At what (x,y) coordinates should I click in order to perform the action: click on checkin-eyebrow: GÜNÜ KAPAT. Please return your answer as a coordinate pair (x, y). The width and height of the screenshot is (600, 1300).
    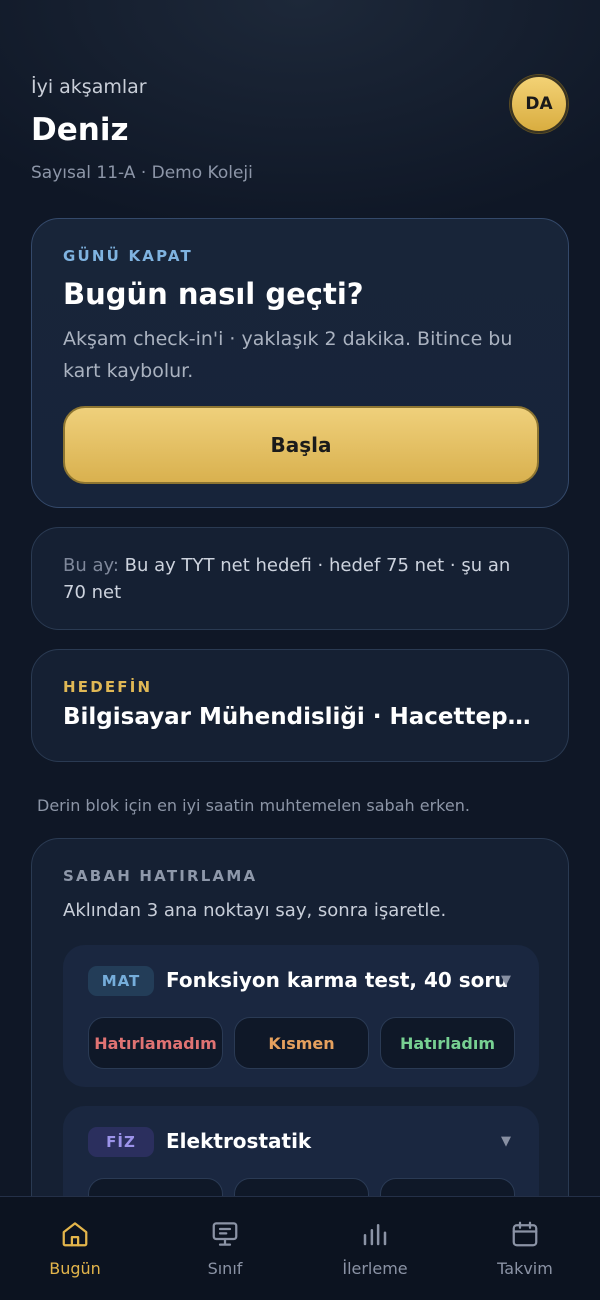
    Looking at the image, I should click on (128, 256).